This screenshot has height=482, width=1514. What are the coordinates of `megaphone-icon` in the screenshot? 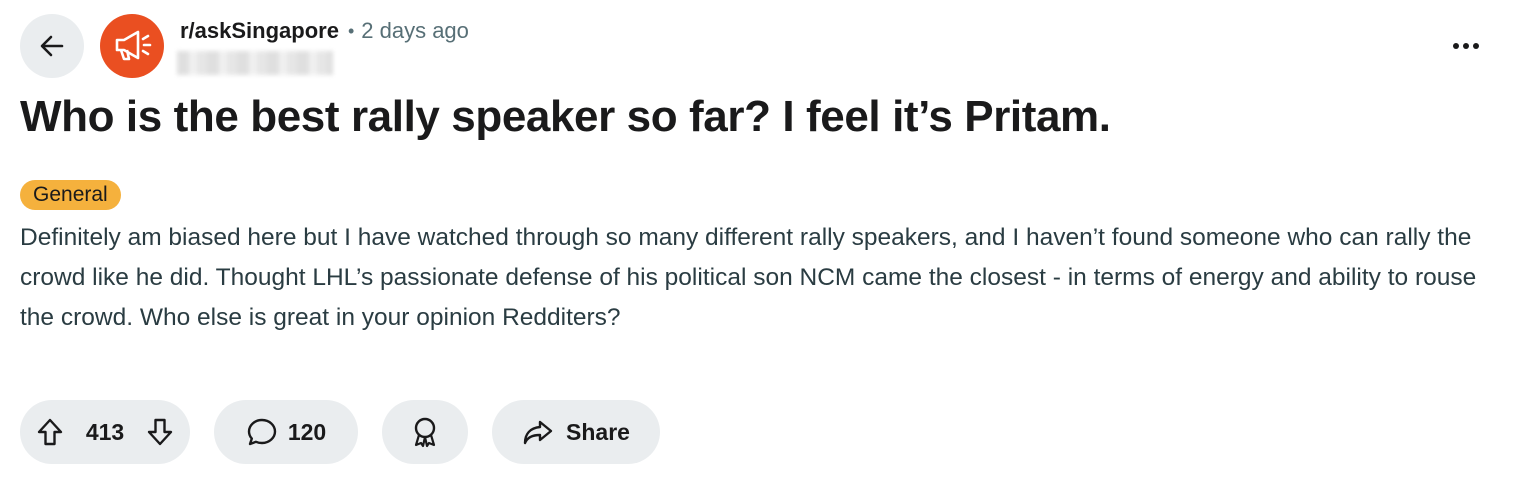 It's located at (133, 45).